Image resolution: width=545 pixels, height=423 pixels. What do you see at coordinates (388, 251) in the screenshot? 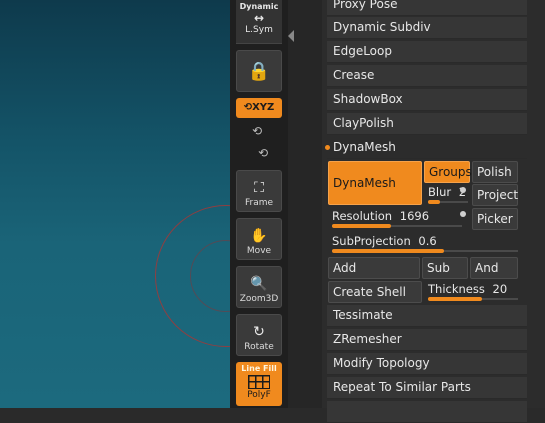
I see `subprojection-fill` at bounding box center [388, 251].